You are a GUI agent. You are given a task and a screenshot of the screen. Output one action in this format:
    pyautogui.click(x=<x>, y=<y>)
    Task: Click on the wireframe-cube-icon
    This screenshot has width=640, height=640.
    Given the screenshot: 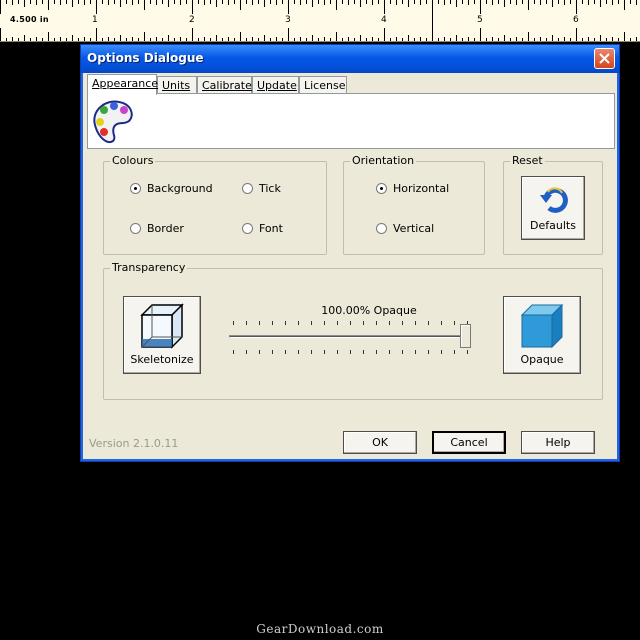 What is the action you would take?
    pyautogui.click(x=162, y=326)
    